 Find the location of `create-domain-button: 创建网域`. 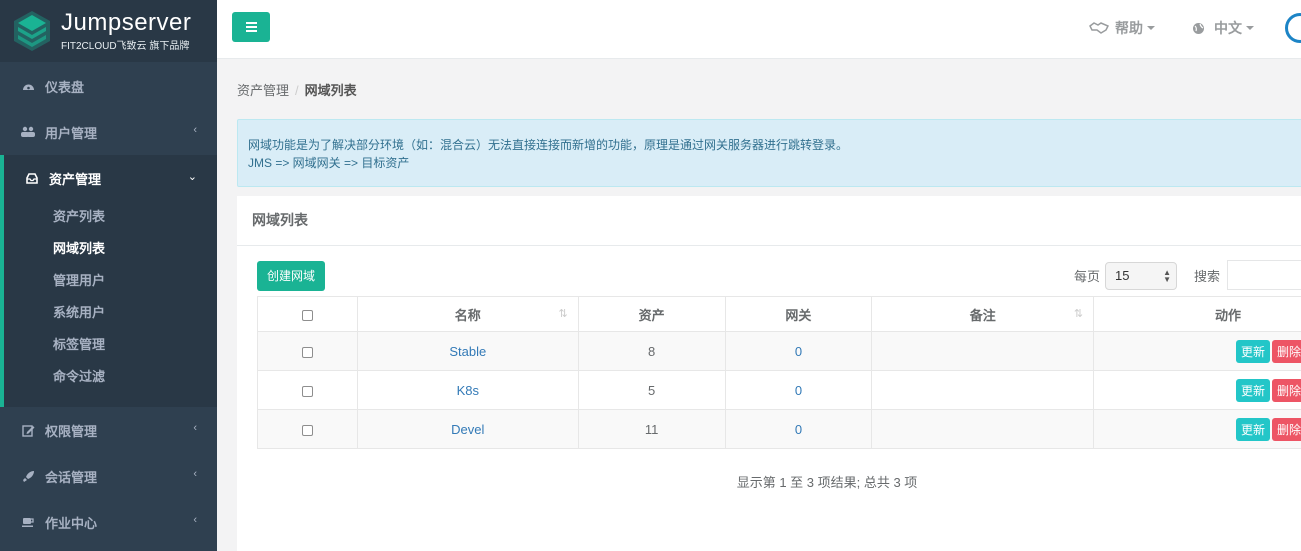

create-domain-button: 创建网域 is located at coordinates (291, 276).